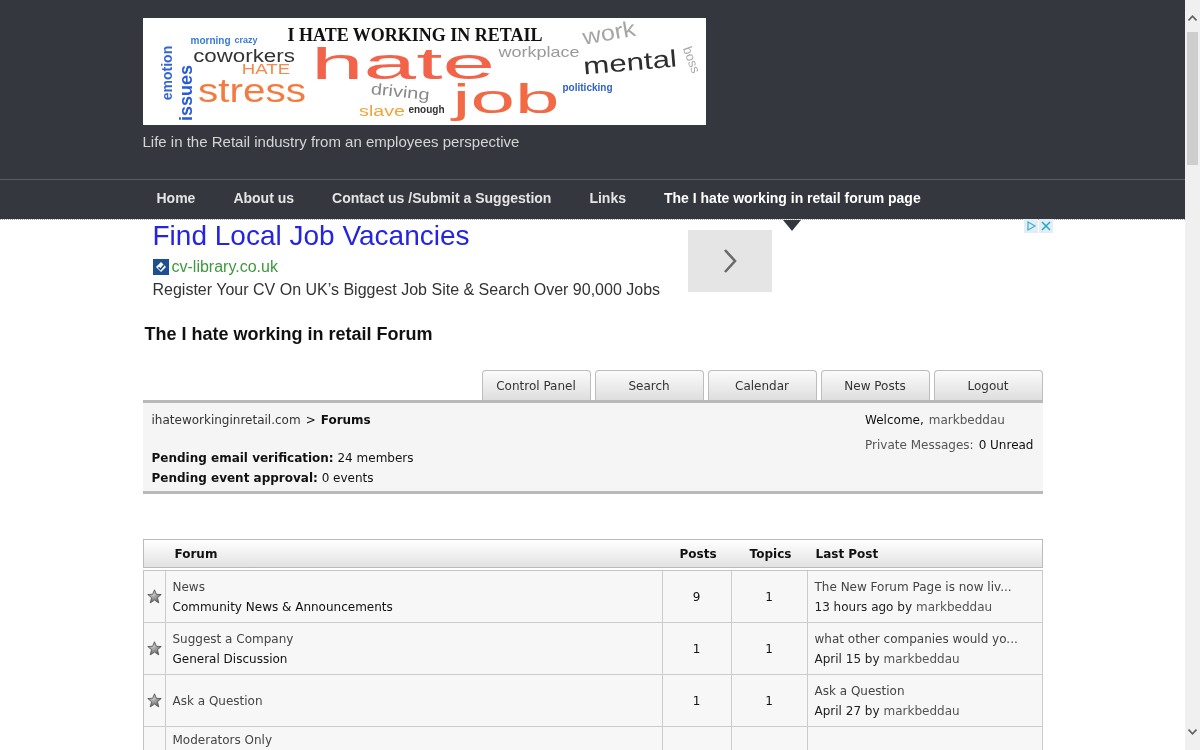  I want to click on page-heading: The I hate working in retail Forum, so click(288, 334).